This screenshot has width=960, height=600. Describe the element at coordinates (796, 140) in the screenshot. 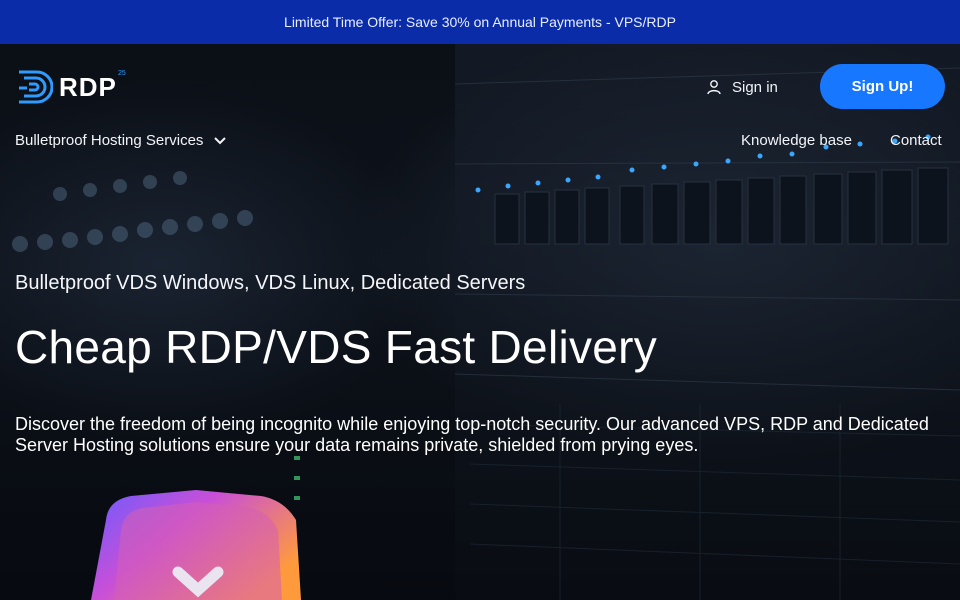

I see `nav-knowledge-base: Knowledge base` at that location.